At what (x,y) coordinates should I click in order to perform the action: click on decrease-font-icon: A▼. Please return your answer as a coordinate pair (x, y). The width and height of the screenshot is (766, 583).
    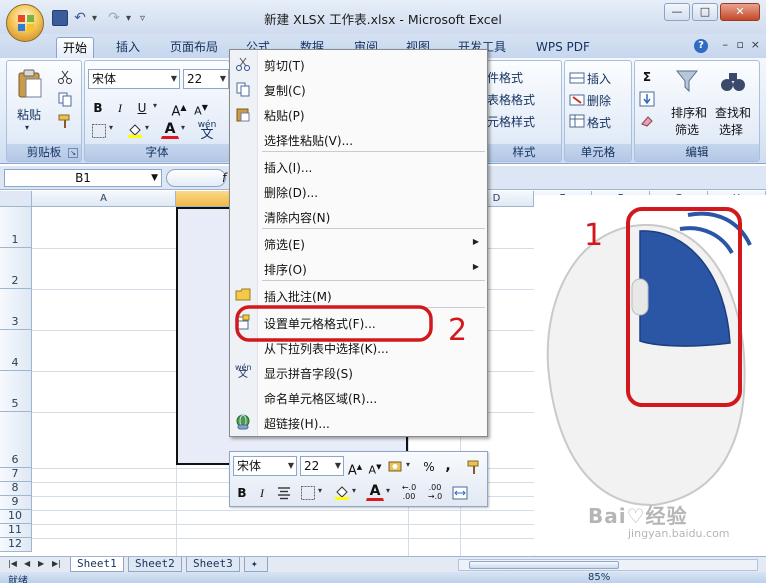
    Looking at the image, I should click on (201, 108).